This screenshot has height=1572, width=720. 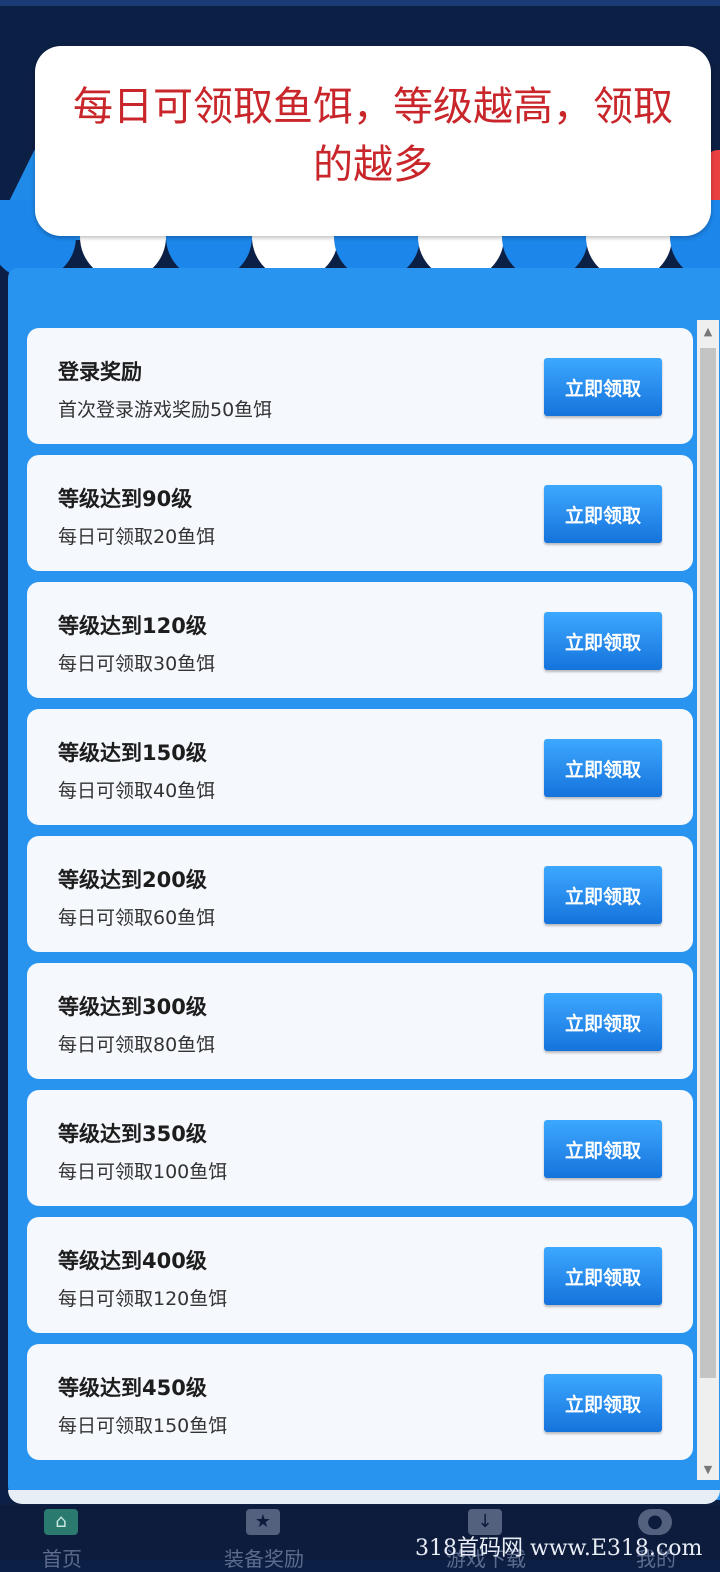 I want to click on reward-card: 等级达到90级 每日可领取20鱼饵 立即领取, so click(x=360, y=513).